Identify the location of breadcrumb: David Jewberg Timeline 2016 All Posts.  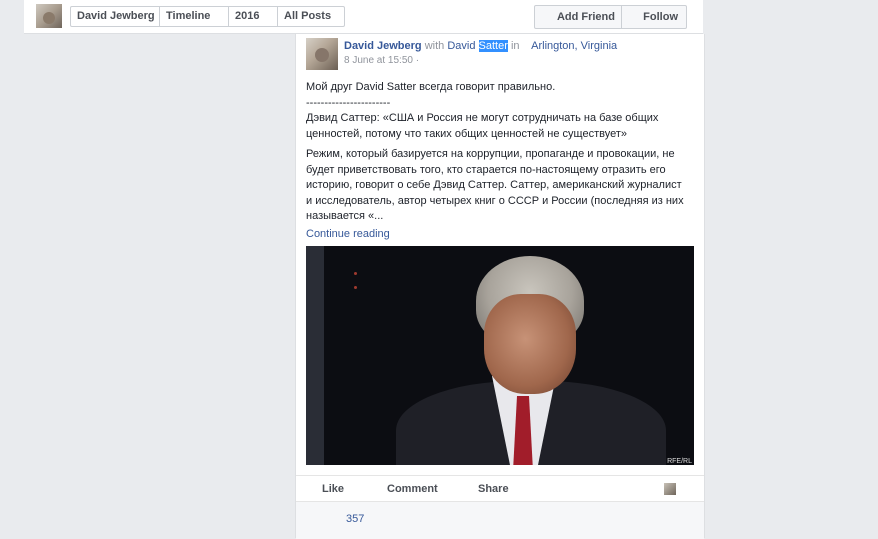
(207, 16).